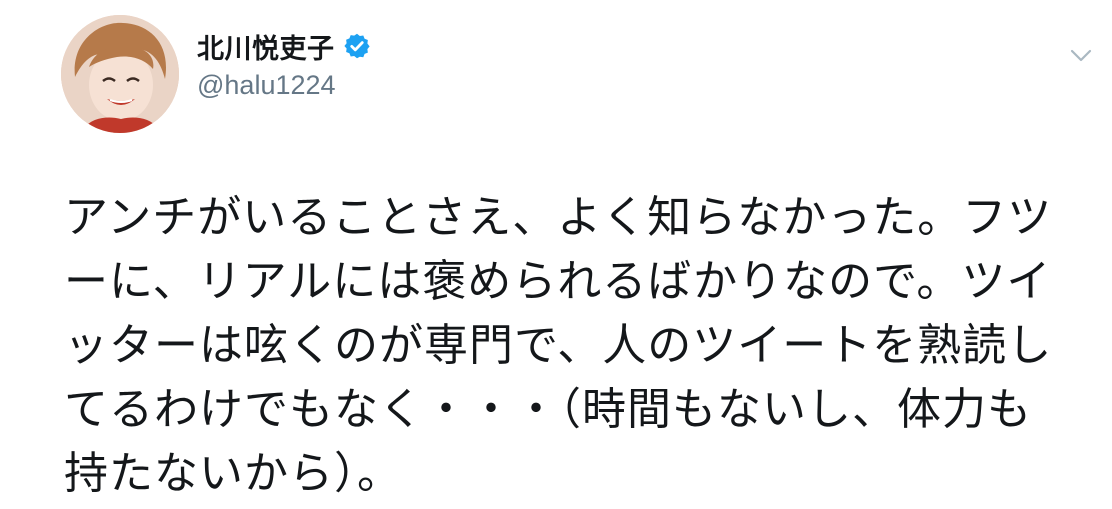 The height and width of the screenshot is (509, 1112). What do you see at coordinates (1081, 55) in the screenshot?
I see `chevron-down-icon` at bounding box center [1081, 55].